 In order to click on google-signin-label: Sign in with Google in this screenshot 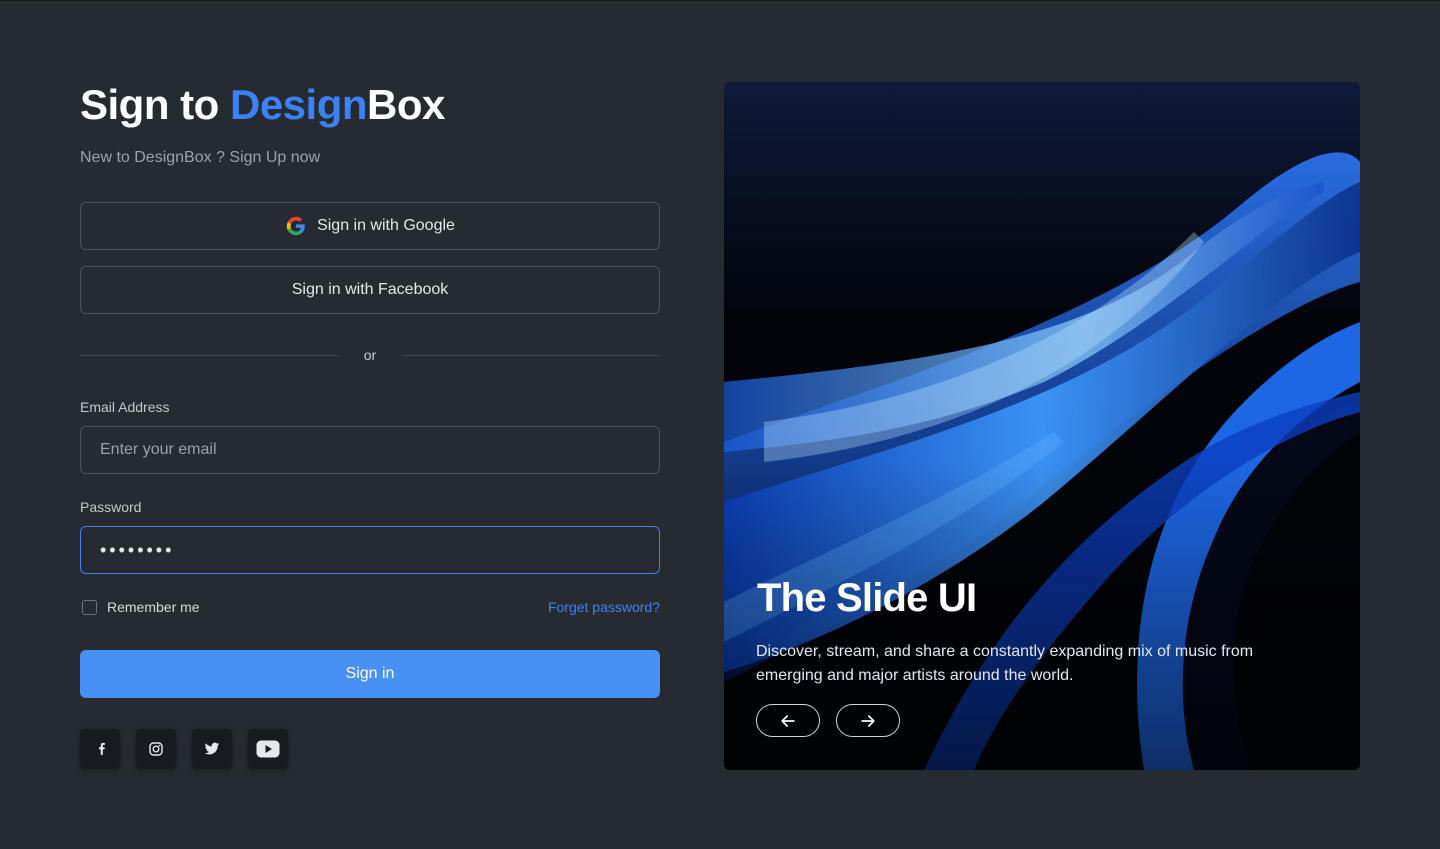, I will do `click(386, 225)`.